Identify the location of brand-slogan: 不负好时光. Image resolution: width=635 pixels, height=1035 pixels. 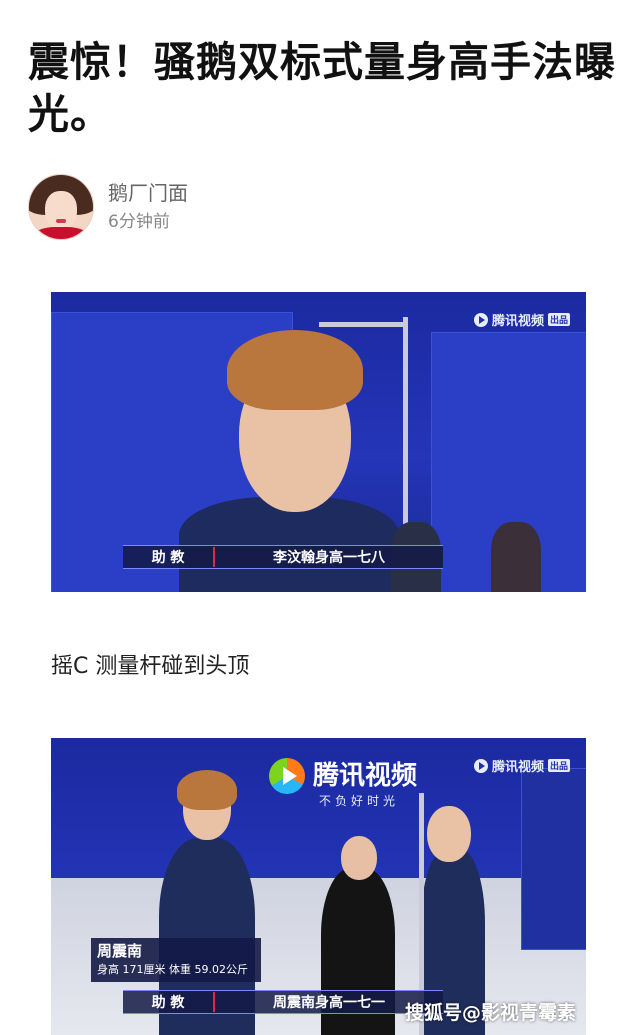
(359, 801).